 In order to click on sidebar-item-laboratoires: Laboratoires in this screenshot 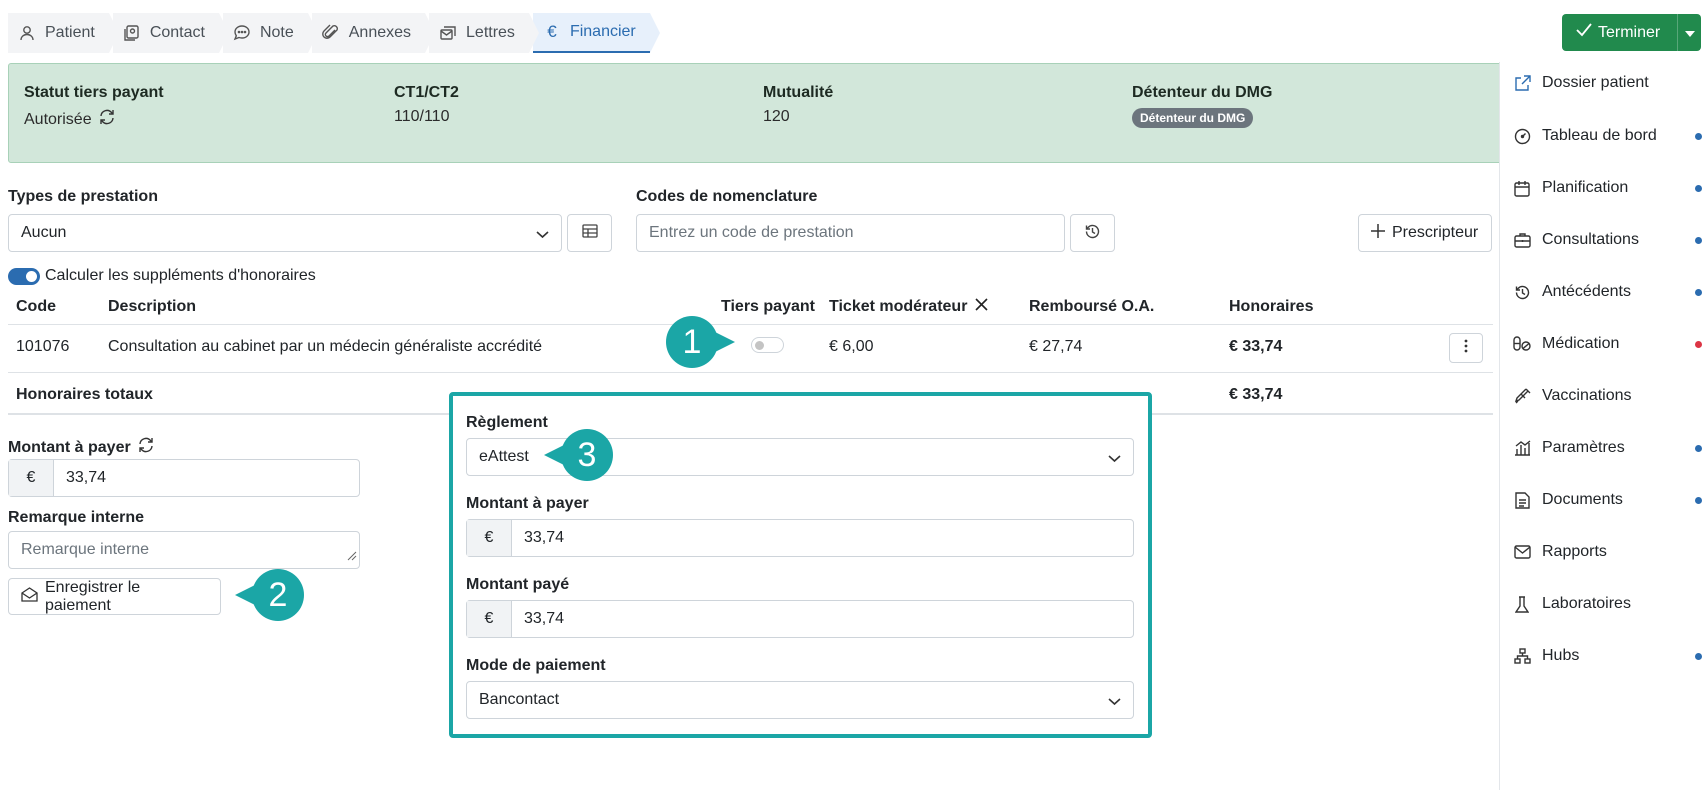, I will do `click(1607, 604)`.